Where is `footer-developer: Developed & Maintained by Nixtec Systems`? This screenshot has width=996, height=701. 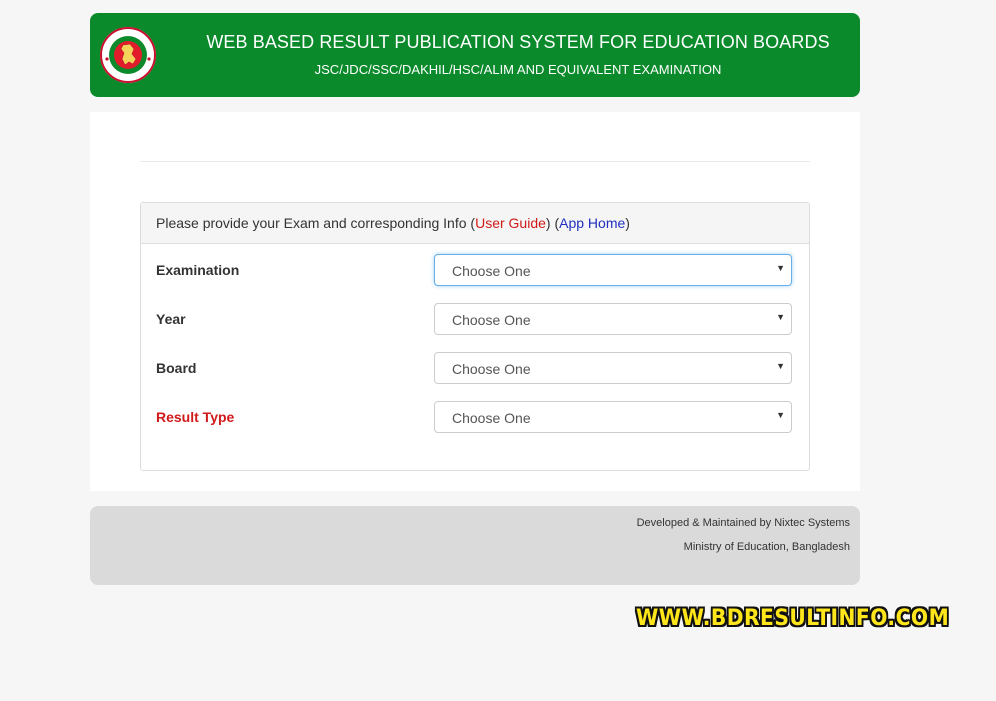 footer-developer: Developed & Maintained by Nixtec Systems is located at coordinates (743, 523).